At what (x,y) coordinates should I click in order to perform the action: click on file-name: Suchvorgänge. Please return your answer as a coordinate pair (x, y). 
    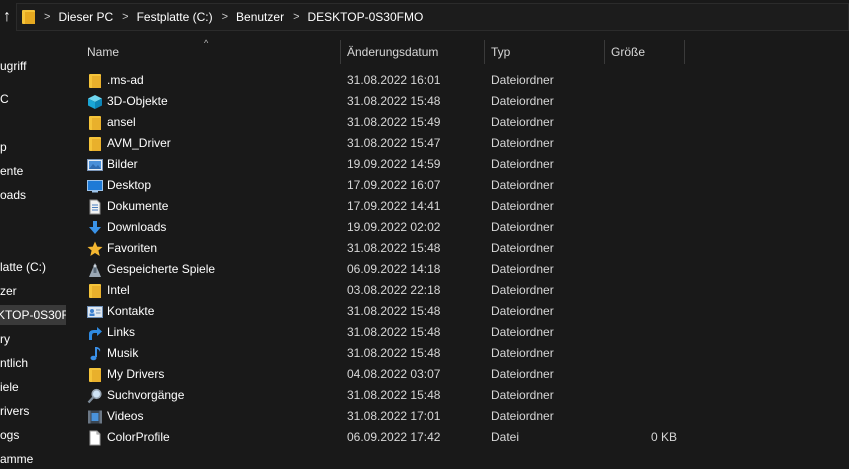
    Looking at the image, I should click on (146, 395).